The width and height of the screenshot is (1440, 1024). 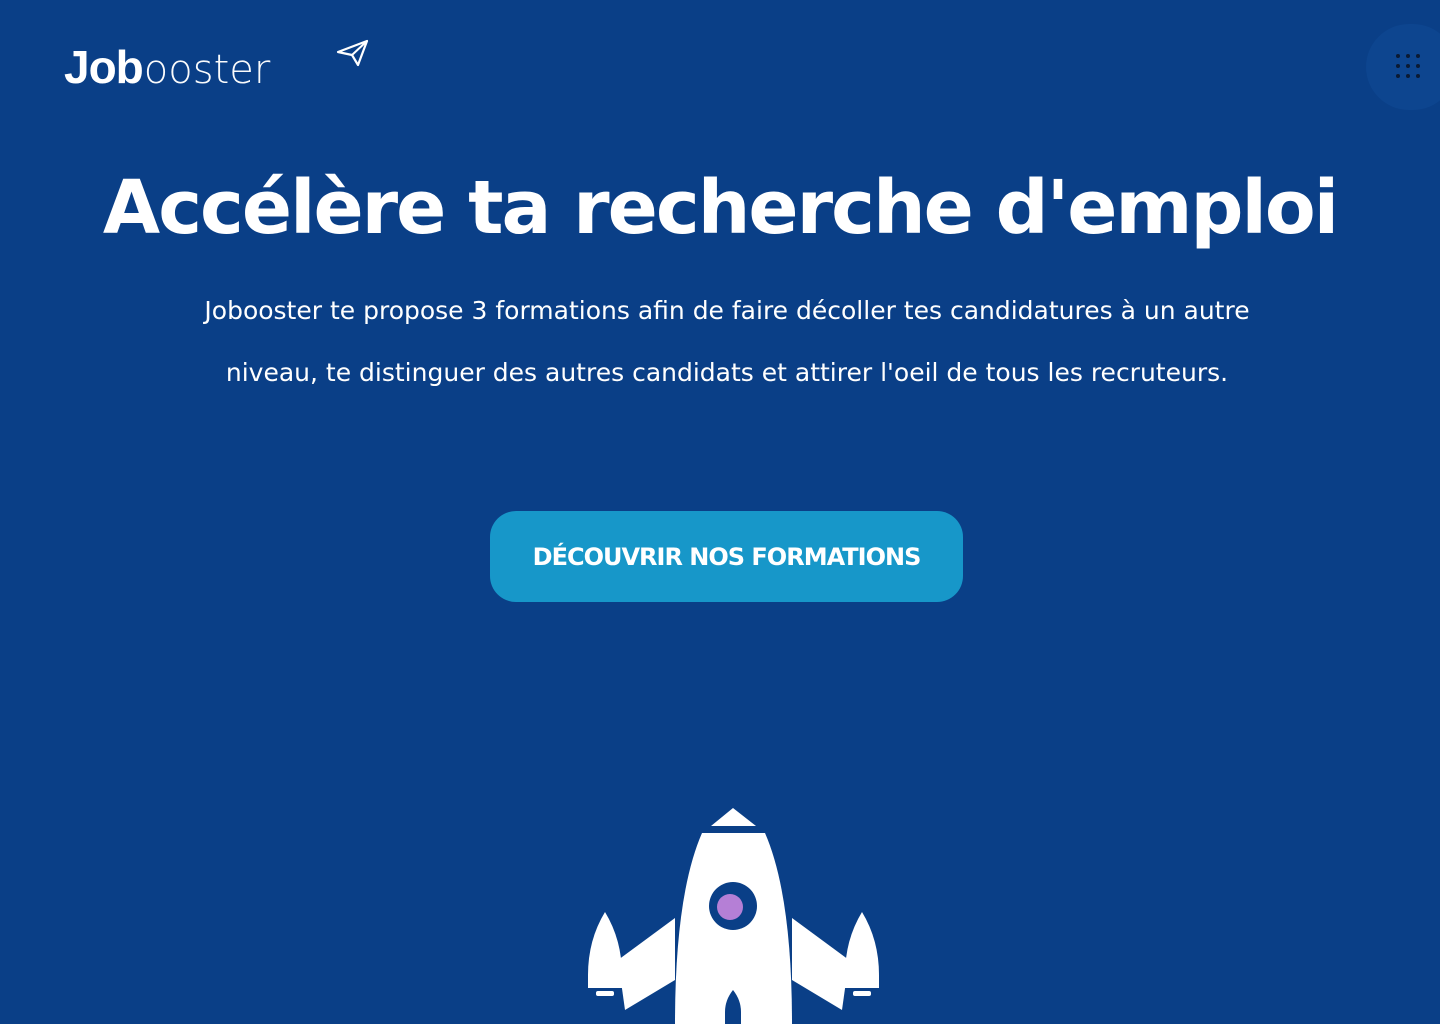 What do you see at coordinates (1409, 67) in the screenshot?
I see `grid-dots-icon` at bounding box center [1409, 67].